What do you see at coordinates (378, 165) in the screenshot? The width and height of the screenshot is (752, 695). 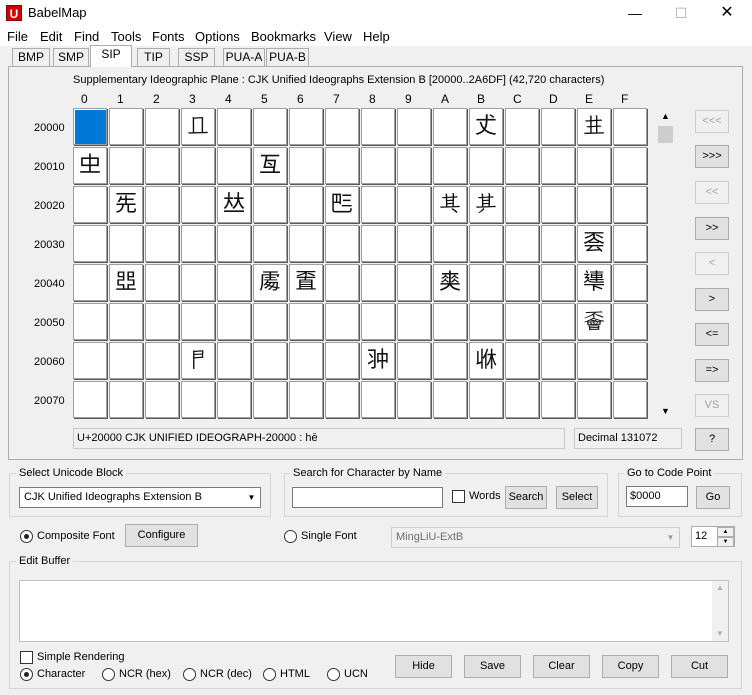 I see `character-cell: 𠀘` at bounding box center [378, 165].